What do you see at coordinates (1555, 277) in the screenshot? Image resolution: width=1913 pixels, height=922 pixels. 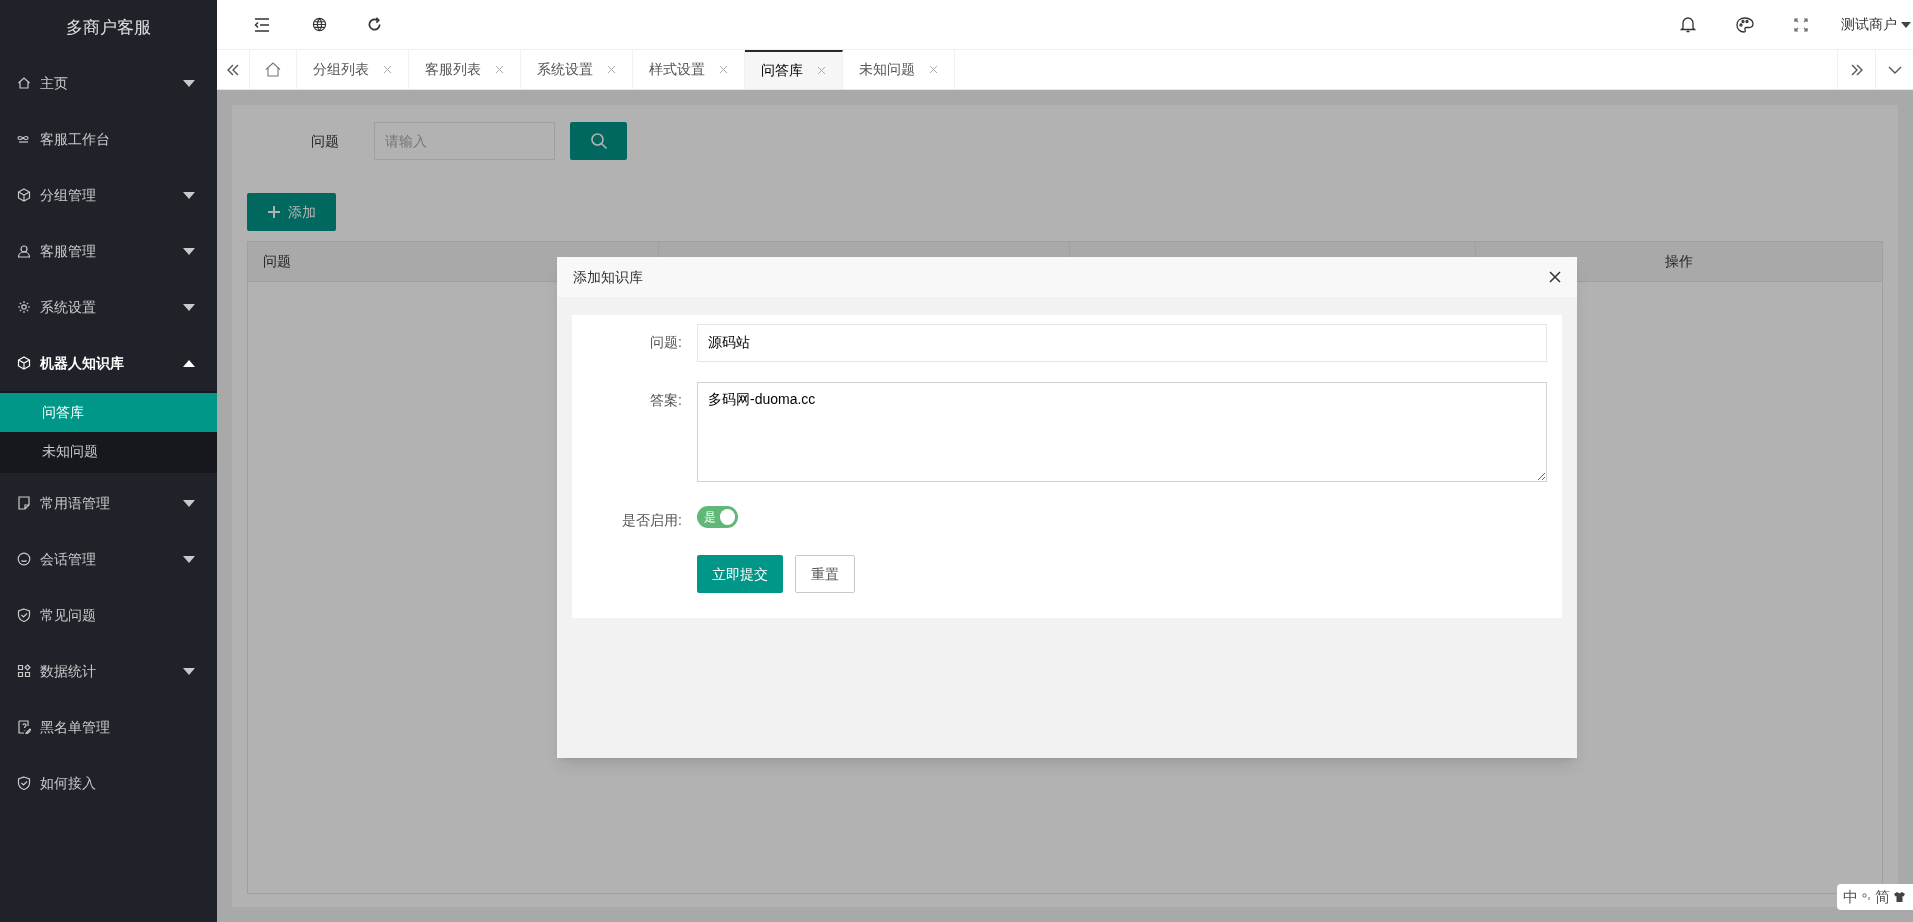 I see `close-icon` at bounding box center [1555, 277].